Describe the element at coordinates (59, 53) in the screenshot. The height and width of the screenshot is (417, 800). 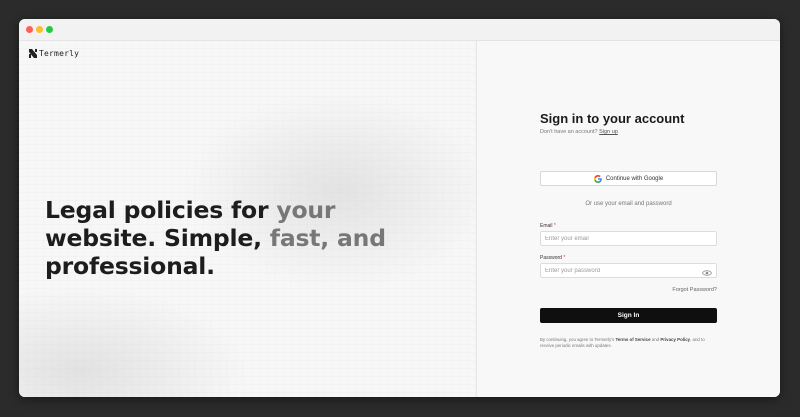
I see `brand-name: Termerly` at that location.